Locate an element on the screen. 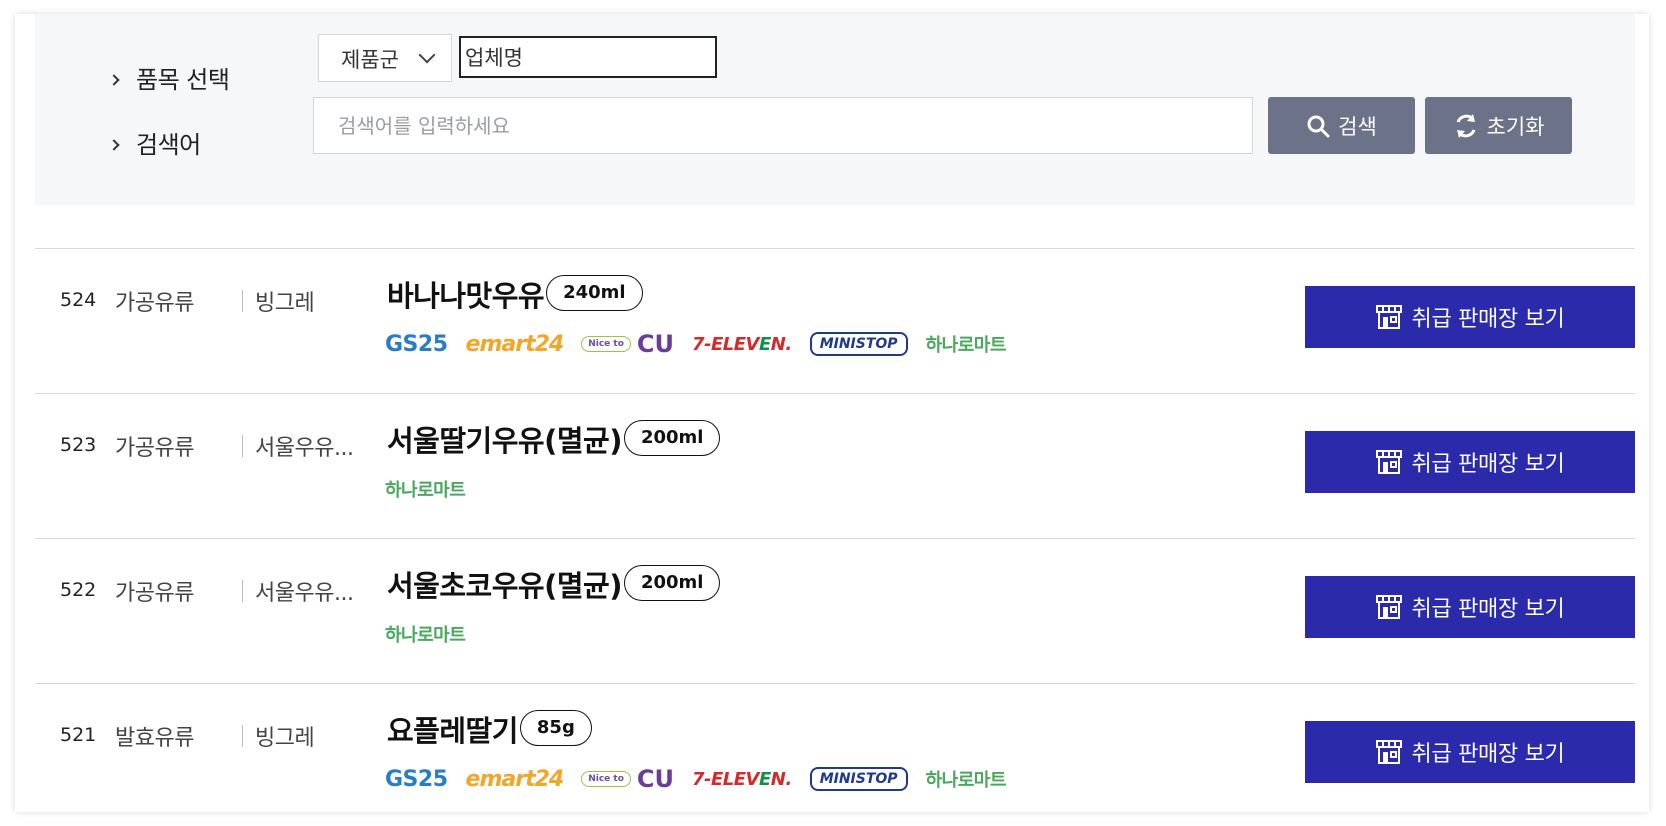 The width and height of the screenshot is (1666, 826). category-select-value: 제품군 is located at coordinates (370, 60).